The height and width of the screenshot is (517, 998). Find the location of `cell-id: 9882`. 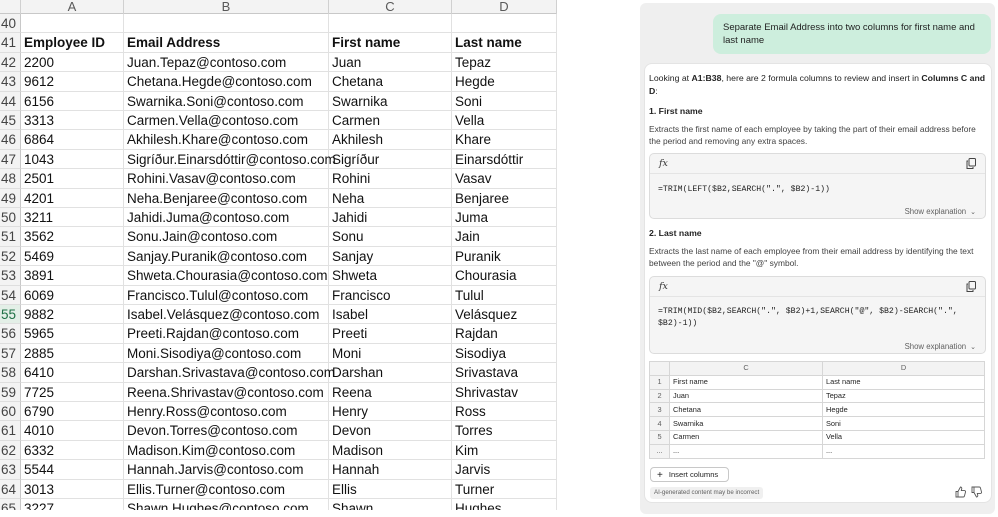

cell-id: 9882 is located at coordinates (72, 315).